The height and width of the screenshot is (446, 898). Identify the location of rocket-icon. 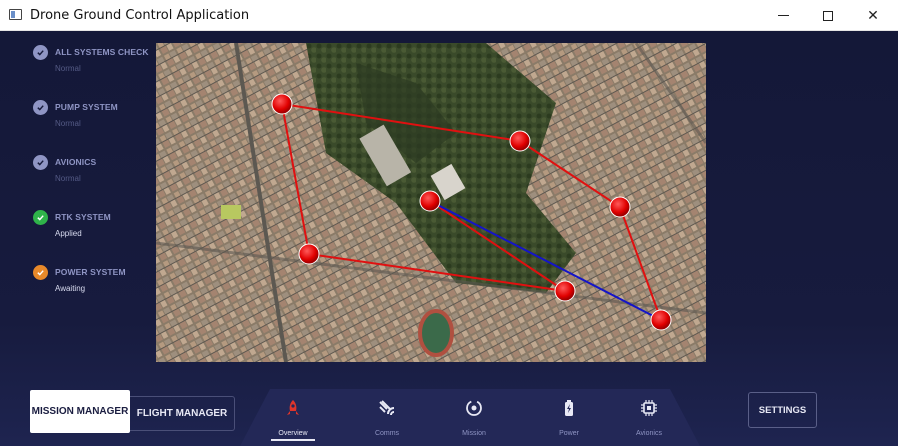
(293, 407).